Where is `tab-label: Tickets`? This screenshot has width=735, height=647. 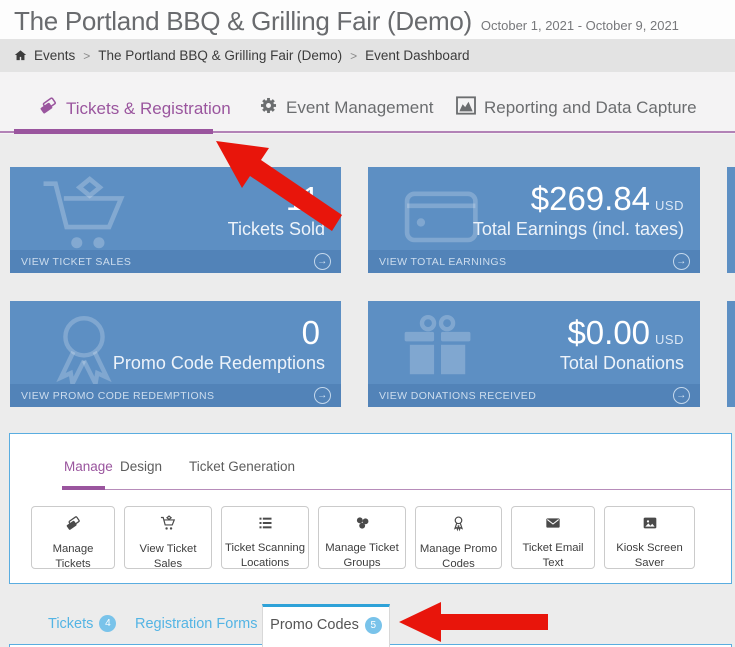
tab-label: Tickets is located at coordinates (71, 623).